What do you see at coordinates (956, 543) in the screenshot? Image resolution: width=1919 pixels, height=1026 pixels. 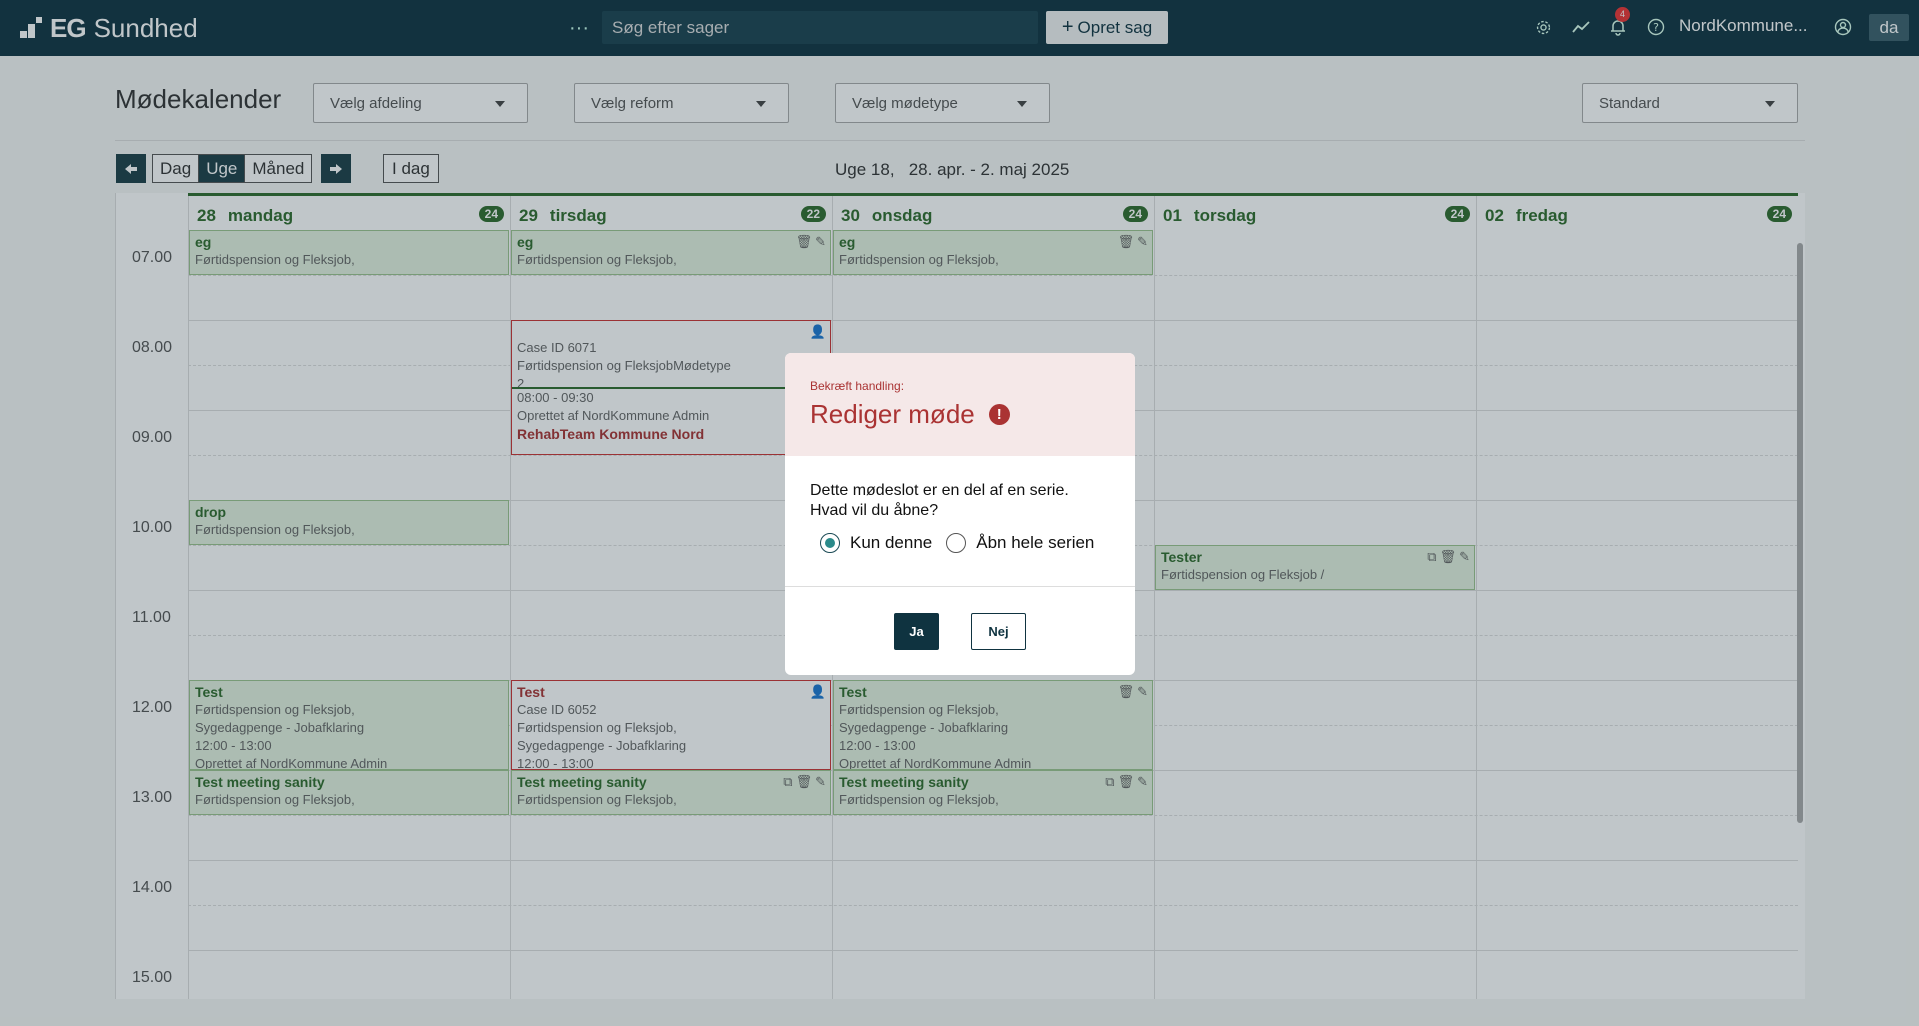 I see `radio-whole-series` at bounding box center [956, 543].